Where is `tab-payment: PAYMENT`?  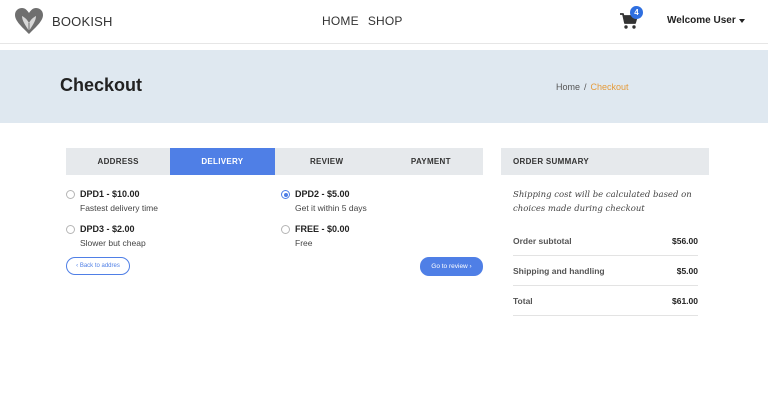 tab-payment: PAYMENT is located at coordinates (431, 161).